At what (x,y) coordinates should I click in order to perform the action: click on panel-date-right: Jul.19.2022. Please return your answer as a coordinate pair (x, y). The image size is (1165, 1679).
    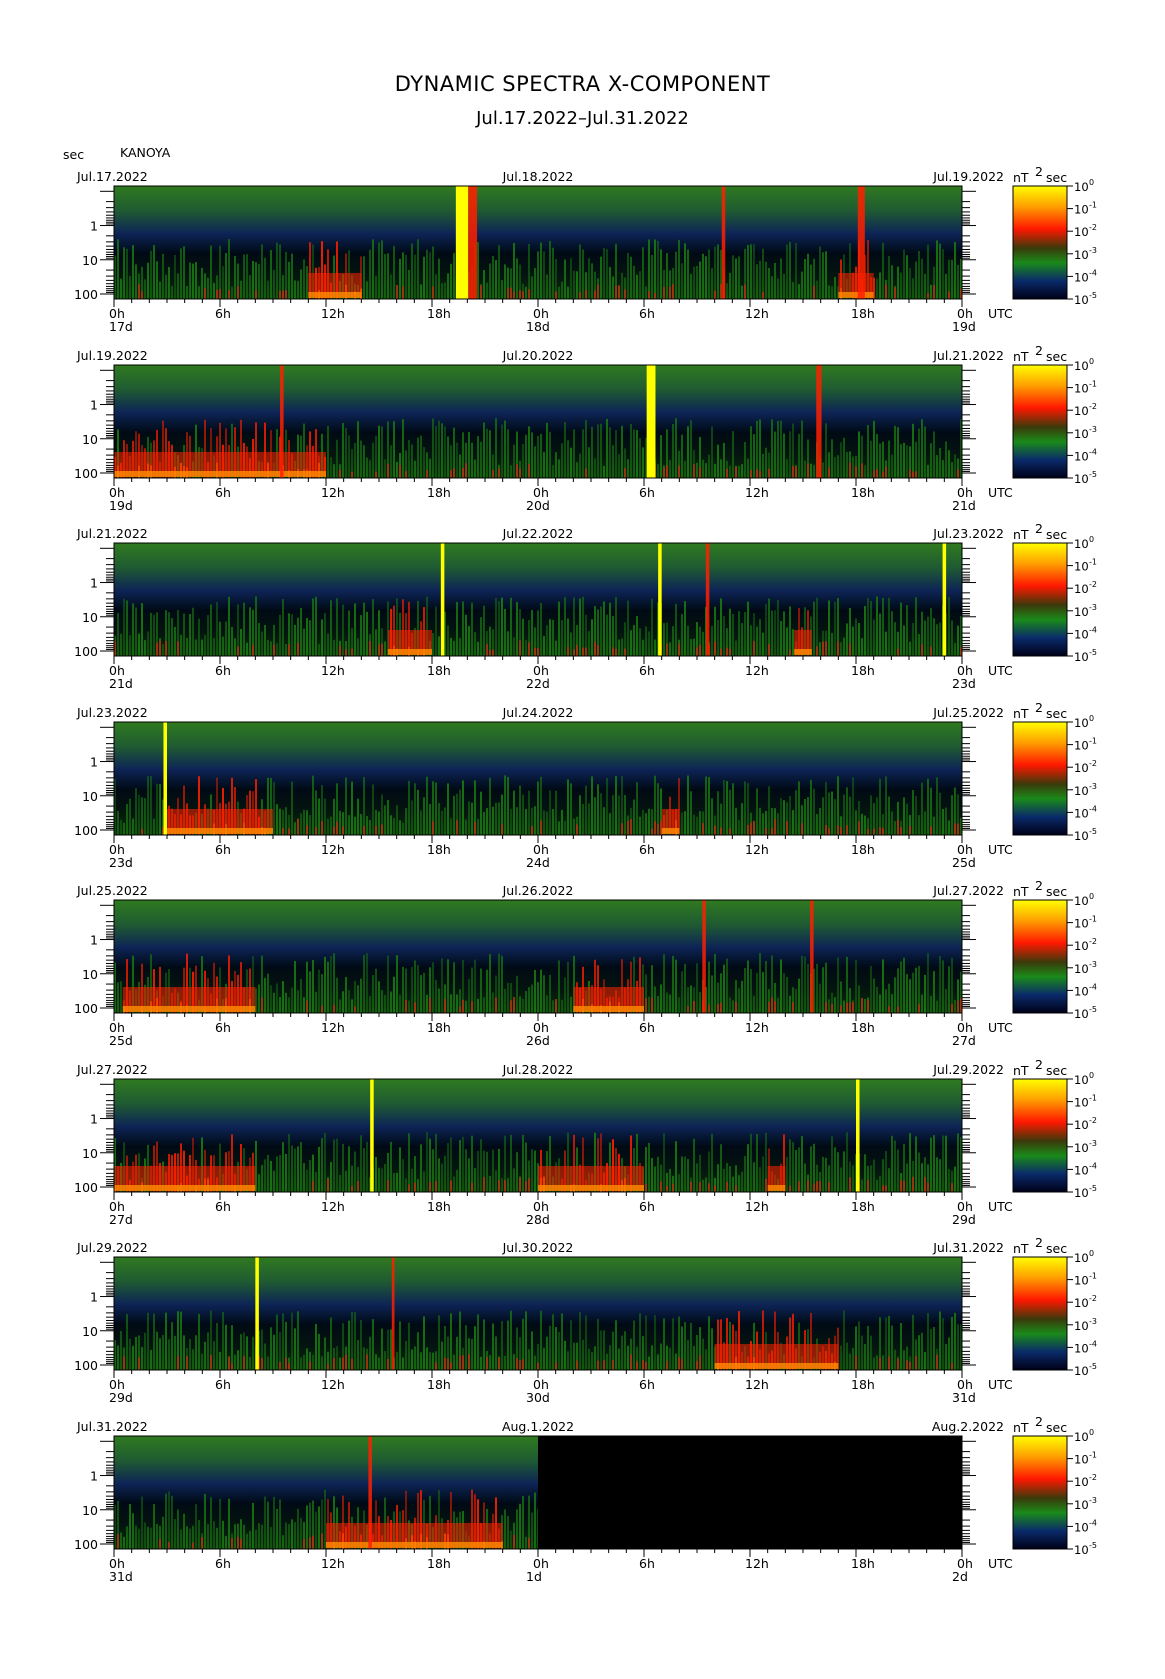
    Looking at the image, I should click on (968, 176).